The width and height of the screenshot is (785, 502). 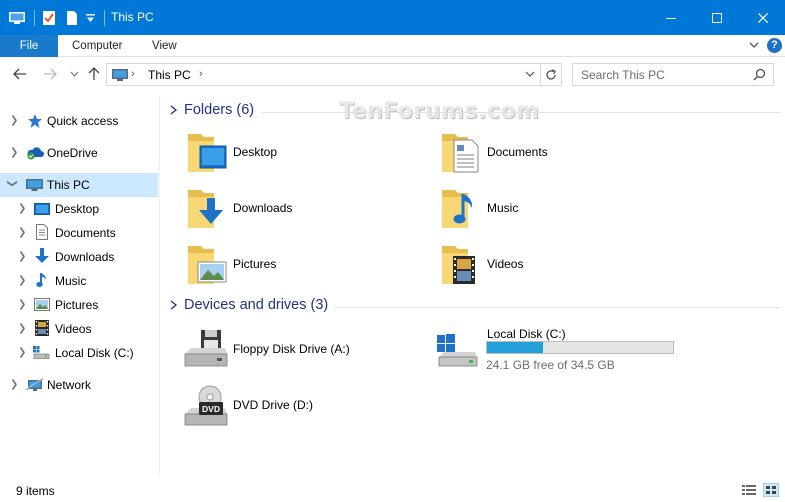 What do you see at coordinates (334, 74) in the screenshot?
I see `address-bar: › This PC ›` at bounding box center [334, 74].